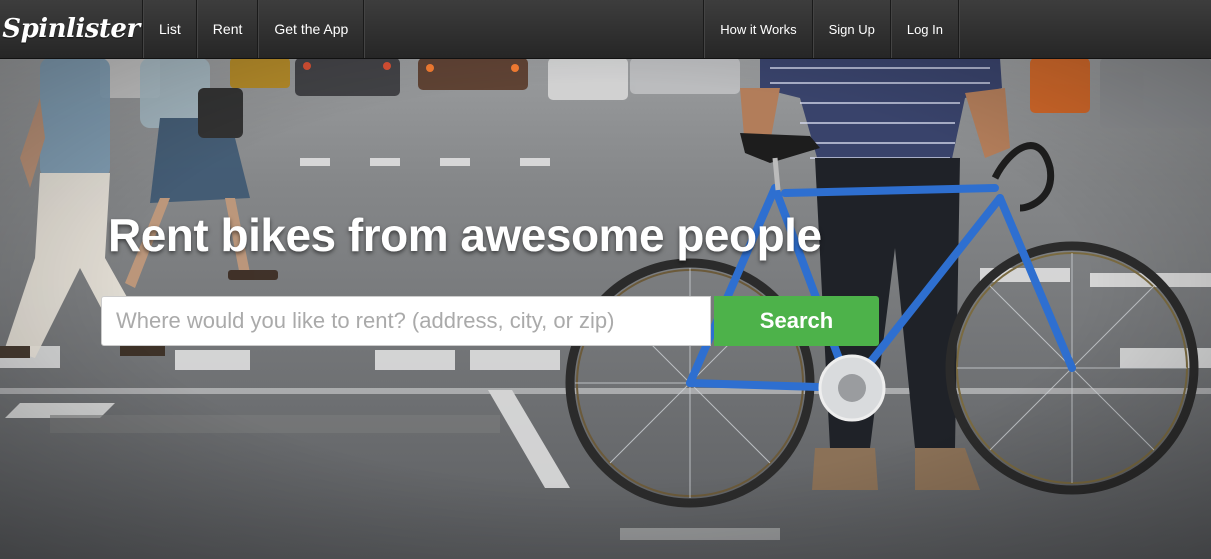  I want to click on nav-right-filler, so click(1085, 29).